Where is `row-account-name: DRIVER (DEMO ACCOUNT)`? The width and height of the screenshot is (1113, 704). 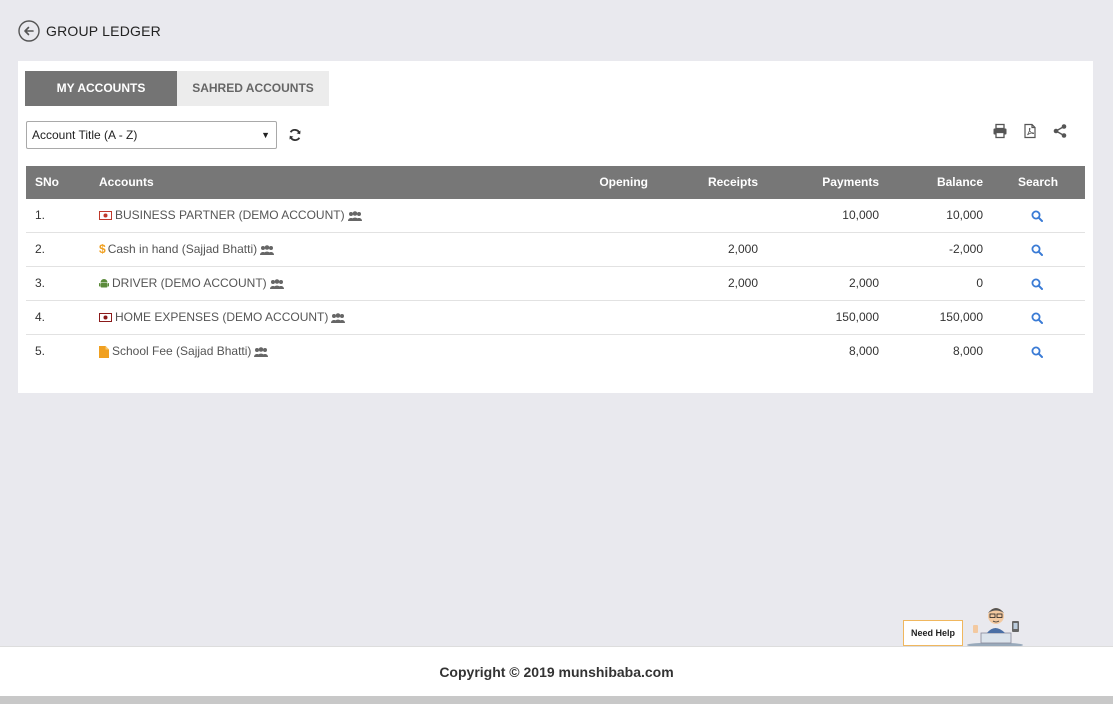
row-account-name: DRIVER (DEMO ACCOUNT) is located at coordinates (189, 283).